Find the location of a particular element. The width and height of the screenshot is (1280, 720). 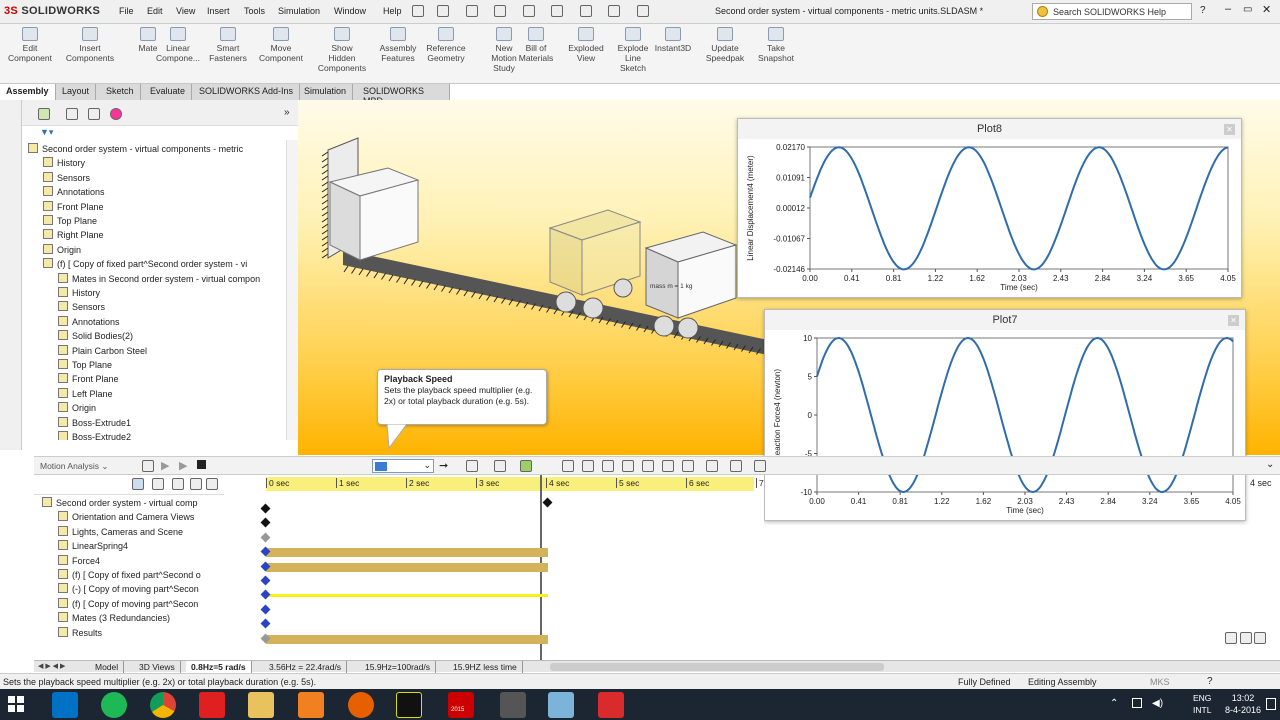

network-icon is located at coordinates (1137, 703).